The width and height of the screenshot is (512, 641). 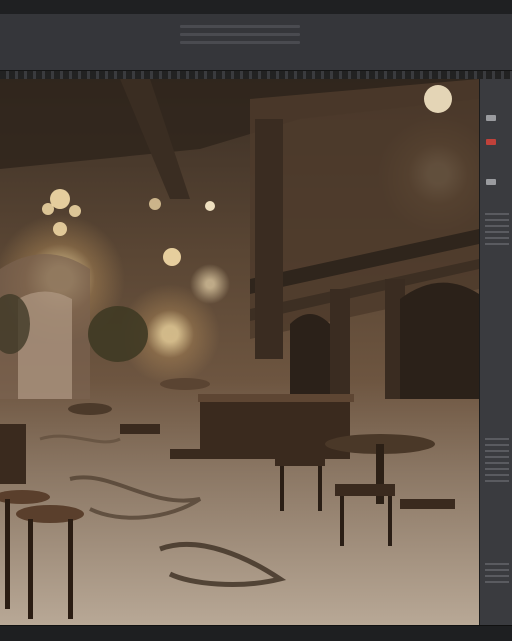 I want to click on tool-options-bar, so click(x=256, y=42).